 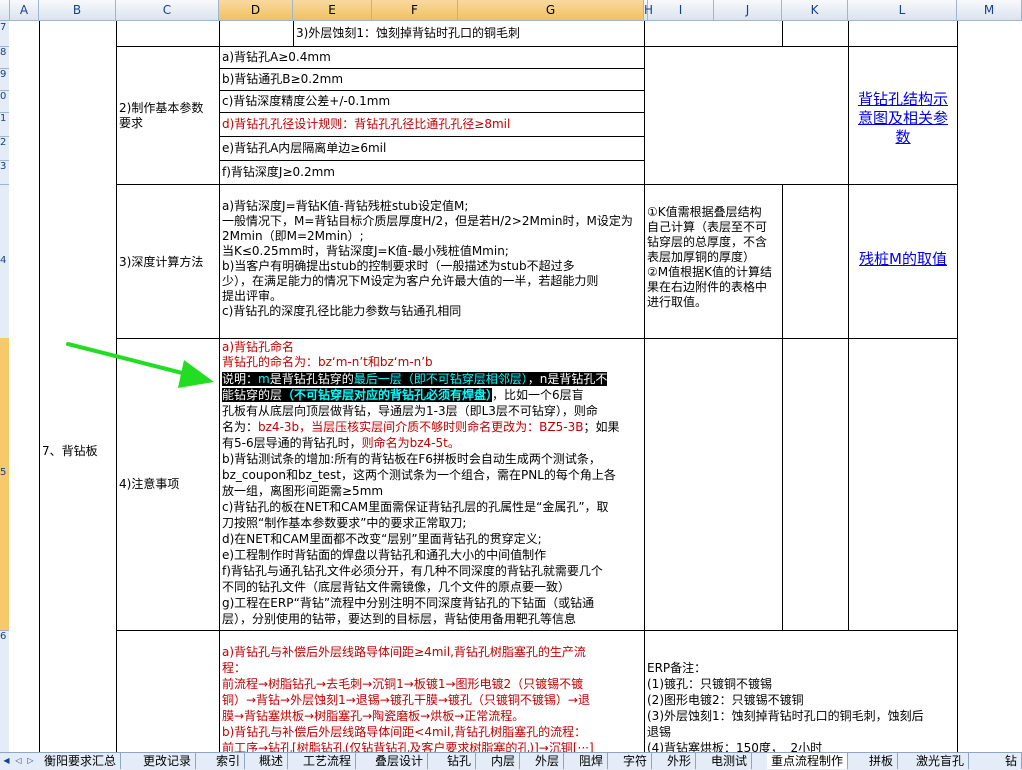 What do you see at coordinates (4, 691) in the screenshot?
I see `row-header: 6` at bounding box center [4, 691].